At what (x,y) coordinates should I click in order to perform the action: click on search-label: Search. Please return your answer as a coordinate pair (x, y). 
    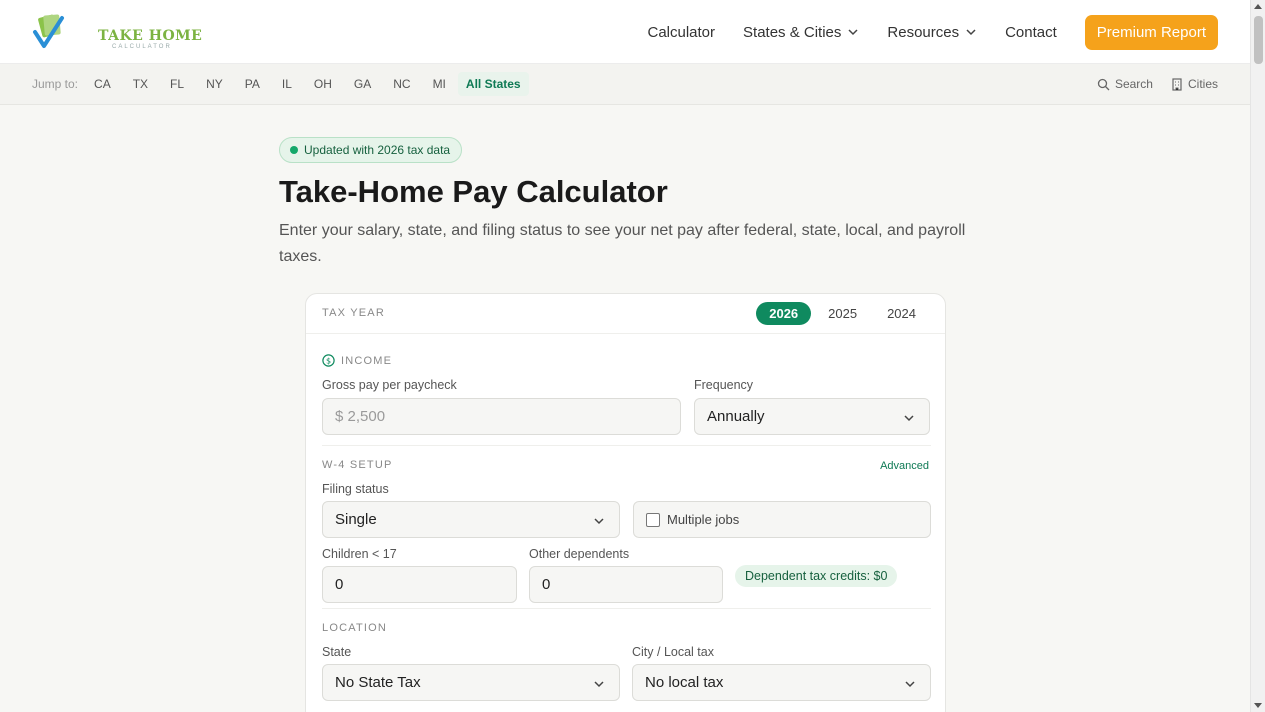
    Looking at the image, I should click on (1133, 84).